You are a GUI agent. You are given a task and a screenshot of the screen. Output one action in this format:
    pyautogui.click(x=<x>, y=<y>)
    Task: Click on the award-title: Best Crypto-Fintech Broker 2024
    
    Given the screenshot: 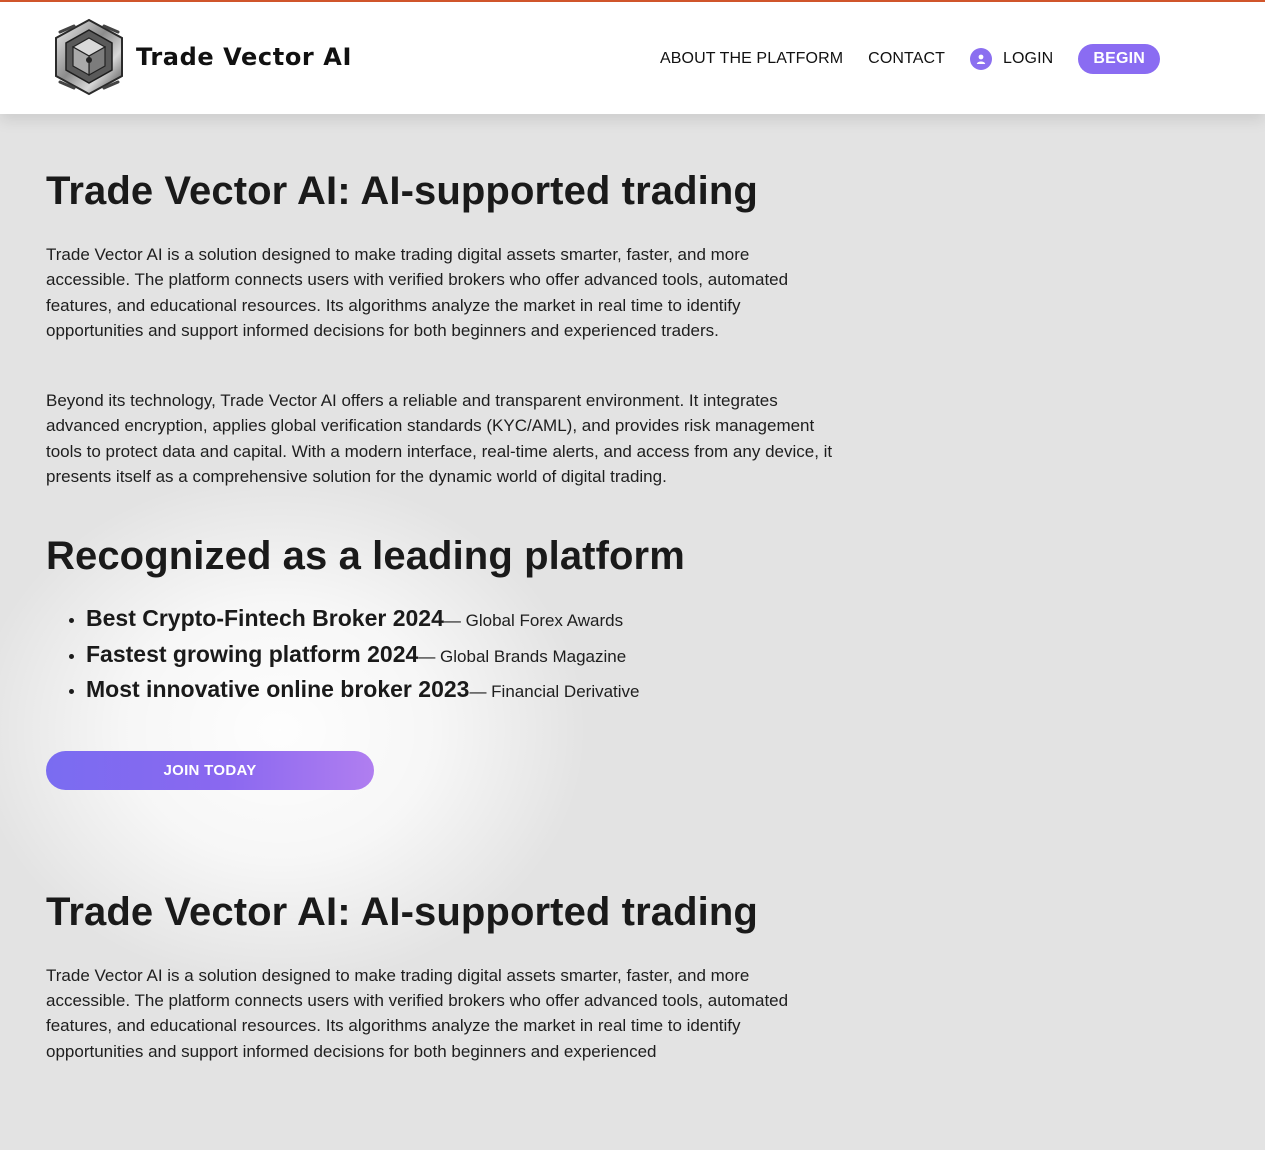 What is the action you would take?
    pyautogui.click(x=265, y=618)
    